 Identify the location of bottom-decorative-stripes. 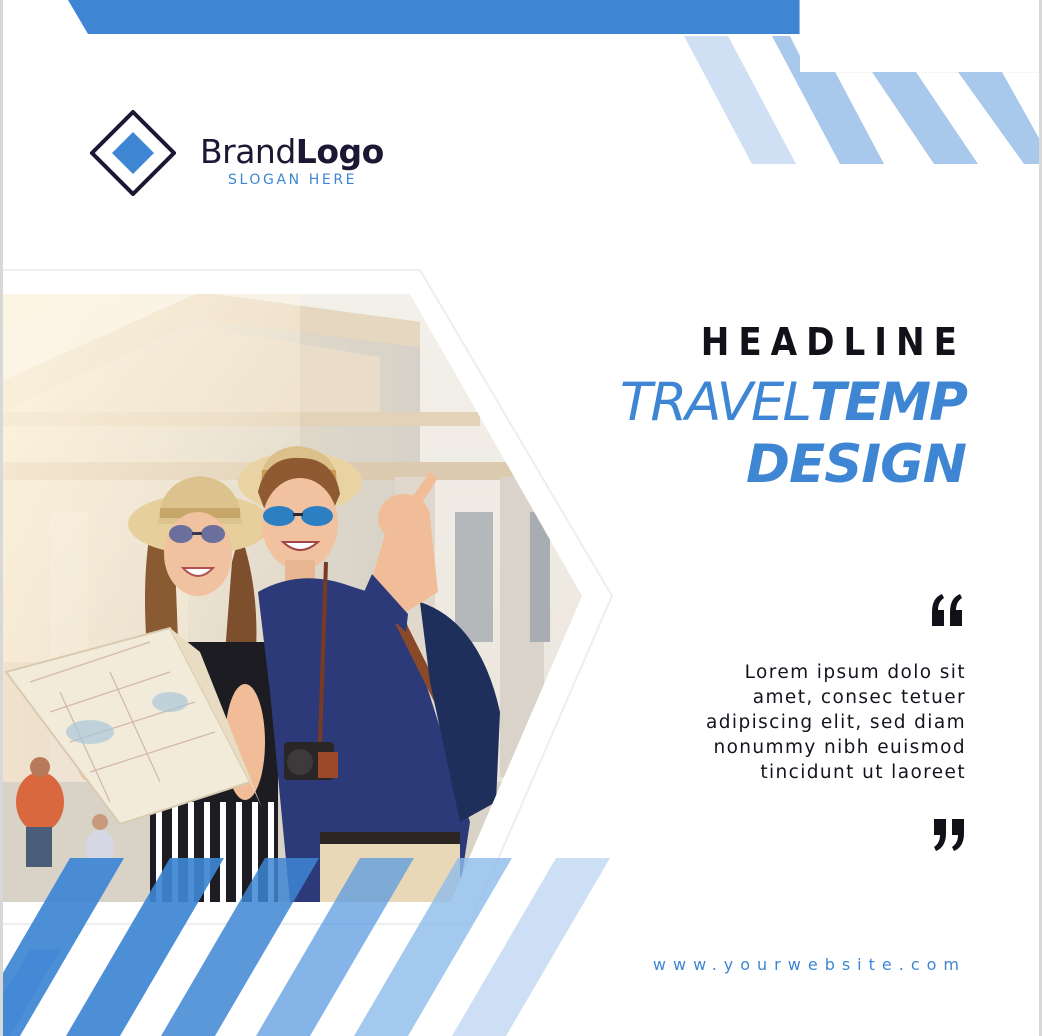
(320, 943).